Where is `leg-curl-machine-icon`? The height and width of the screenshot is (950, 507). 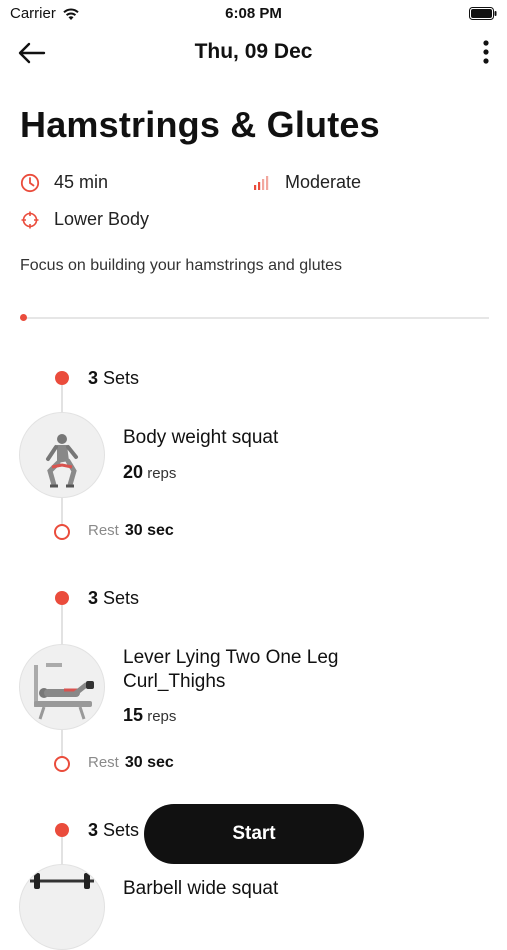
leg-curl-machine-icon is located at coordinates (64, 691).